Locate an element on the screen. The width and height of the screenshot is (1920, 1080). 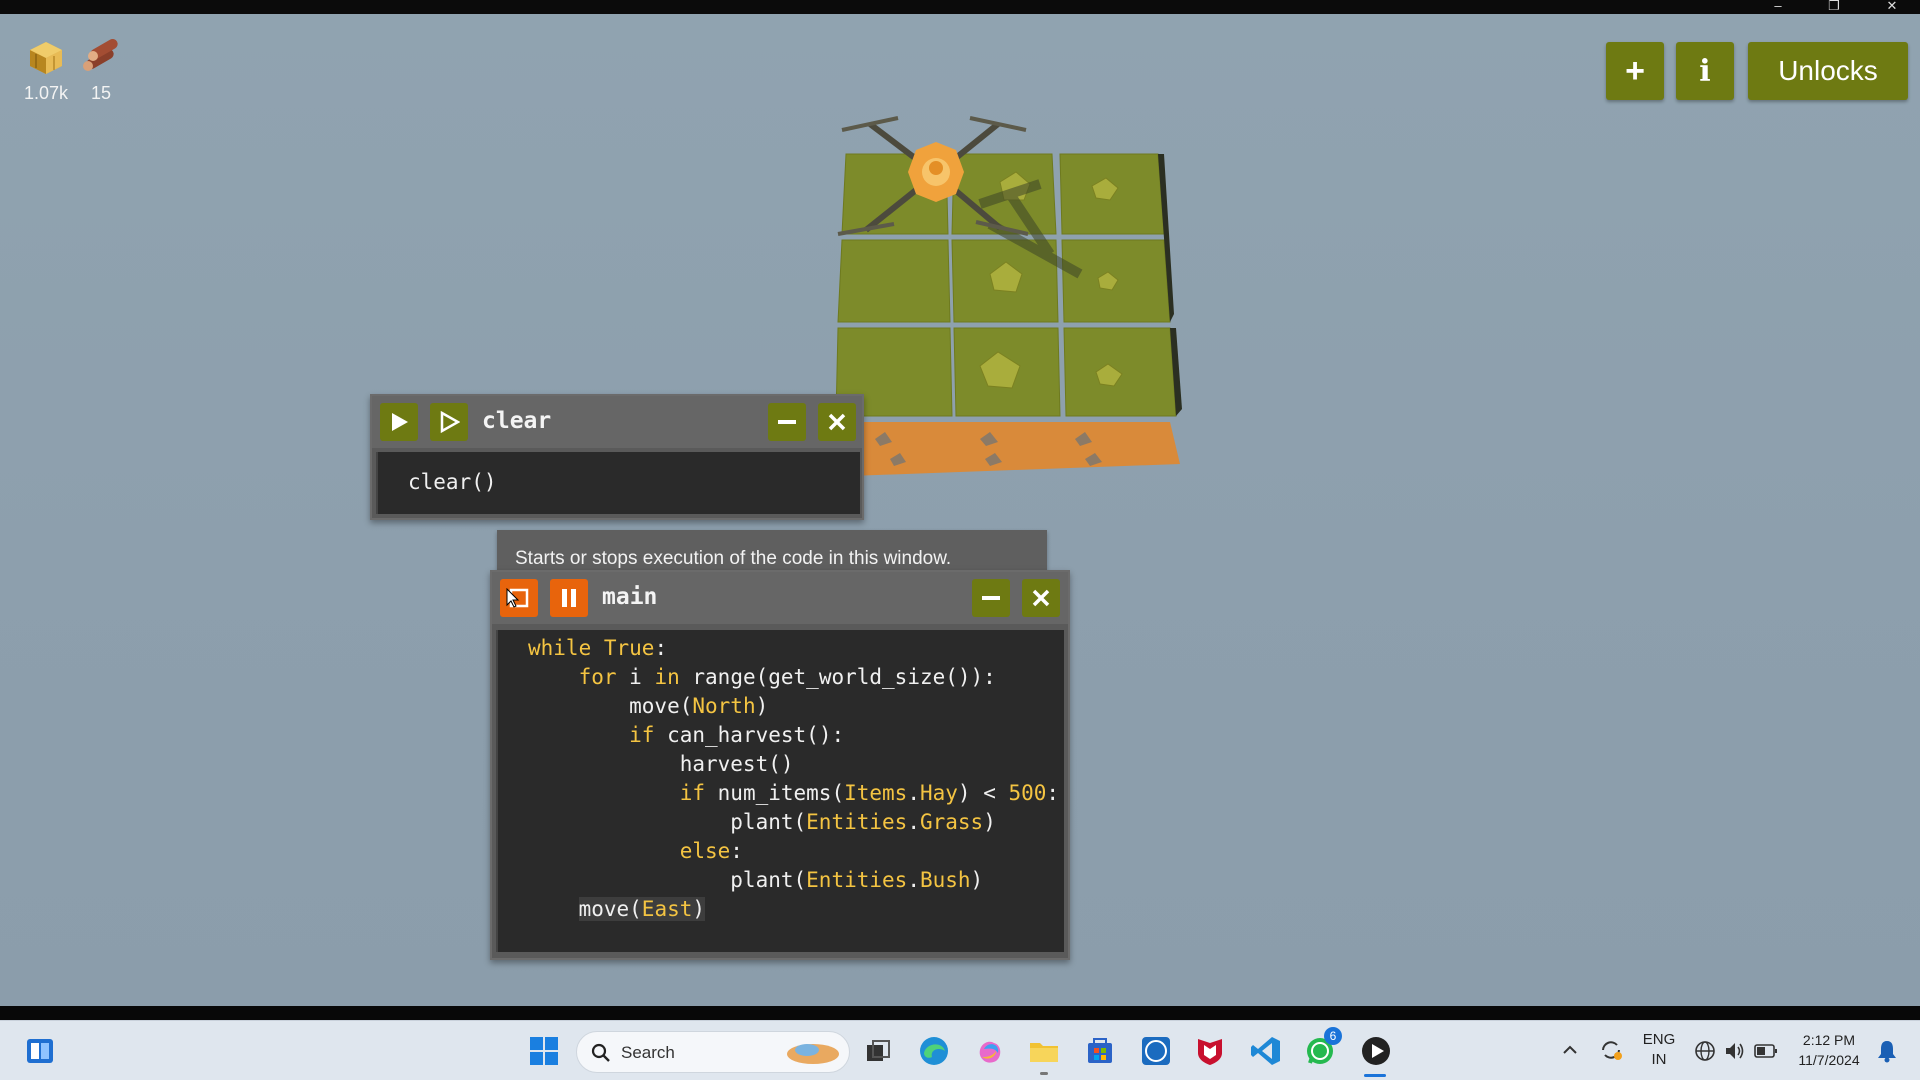
pause-button is located at coordinates (569, 598).